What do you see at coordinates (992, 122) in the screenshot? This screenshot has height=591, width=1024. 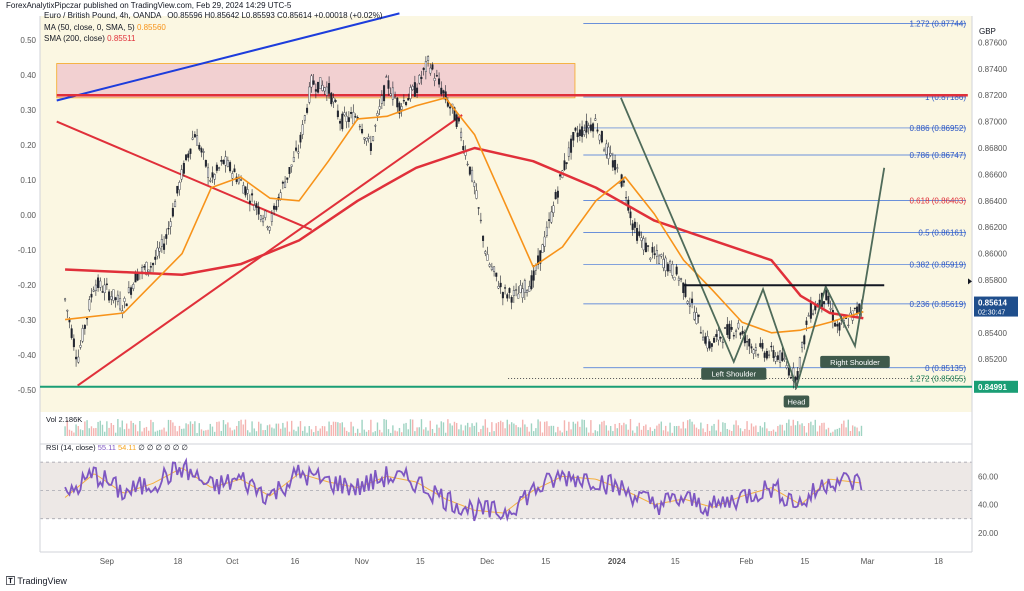 I see `price-tick-label: 0.87000` at bounding box center [992, 122].